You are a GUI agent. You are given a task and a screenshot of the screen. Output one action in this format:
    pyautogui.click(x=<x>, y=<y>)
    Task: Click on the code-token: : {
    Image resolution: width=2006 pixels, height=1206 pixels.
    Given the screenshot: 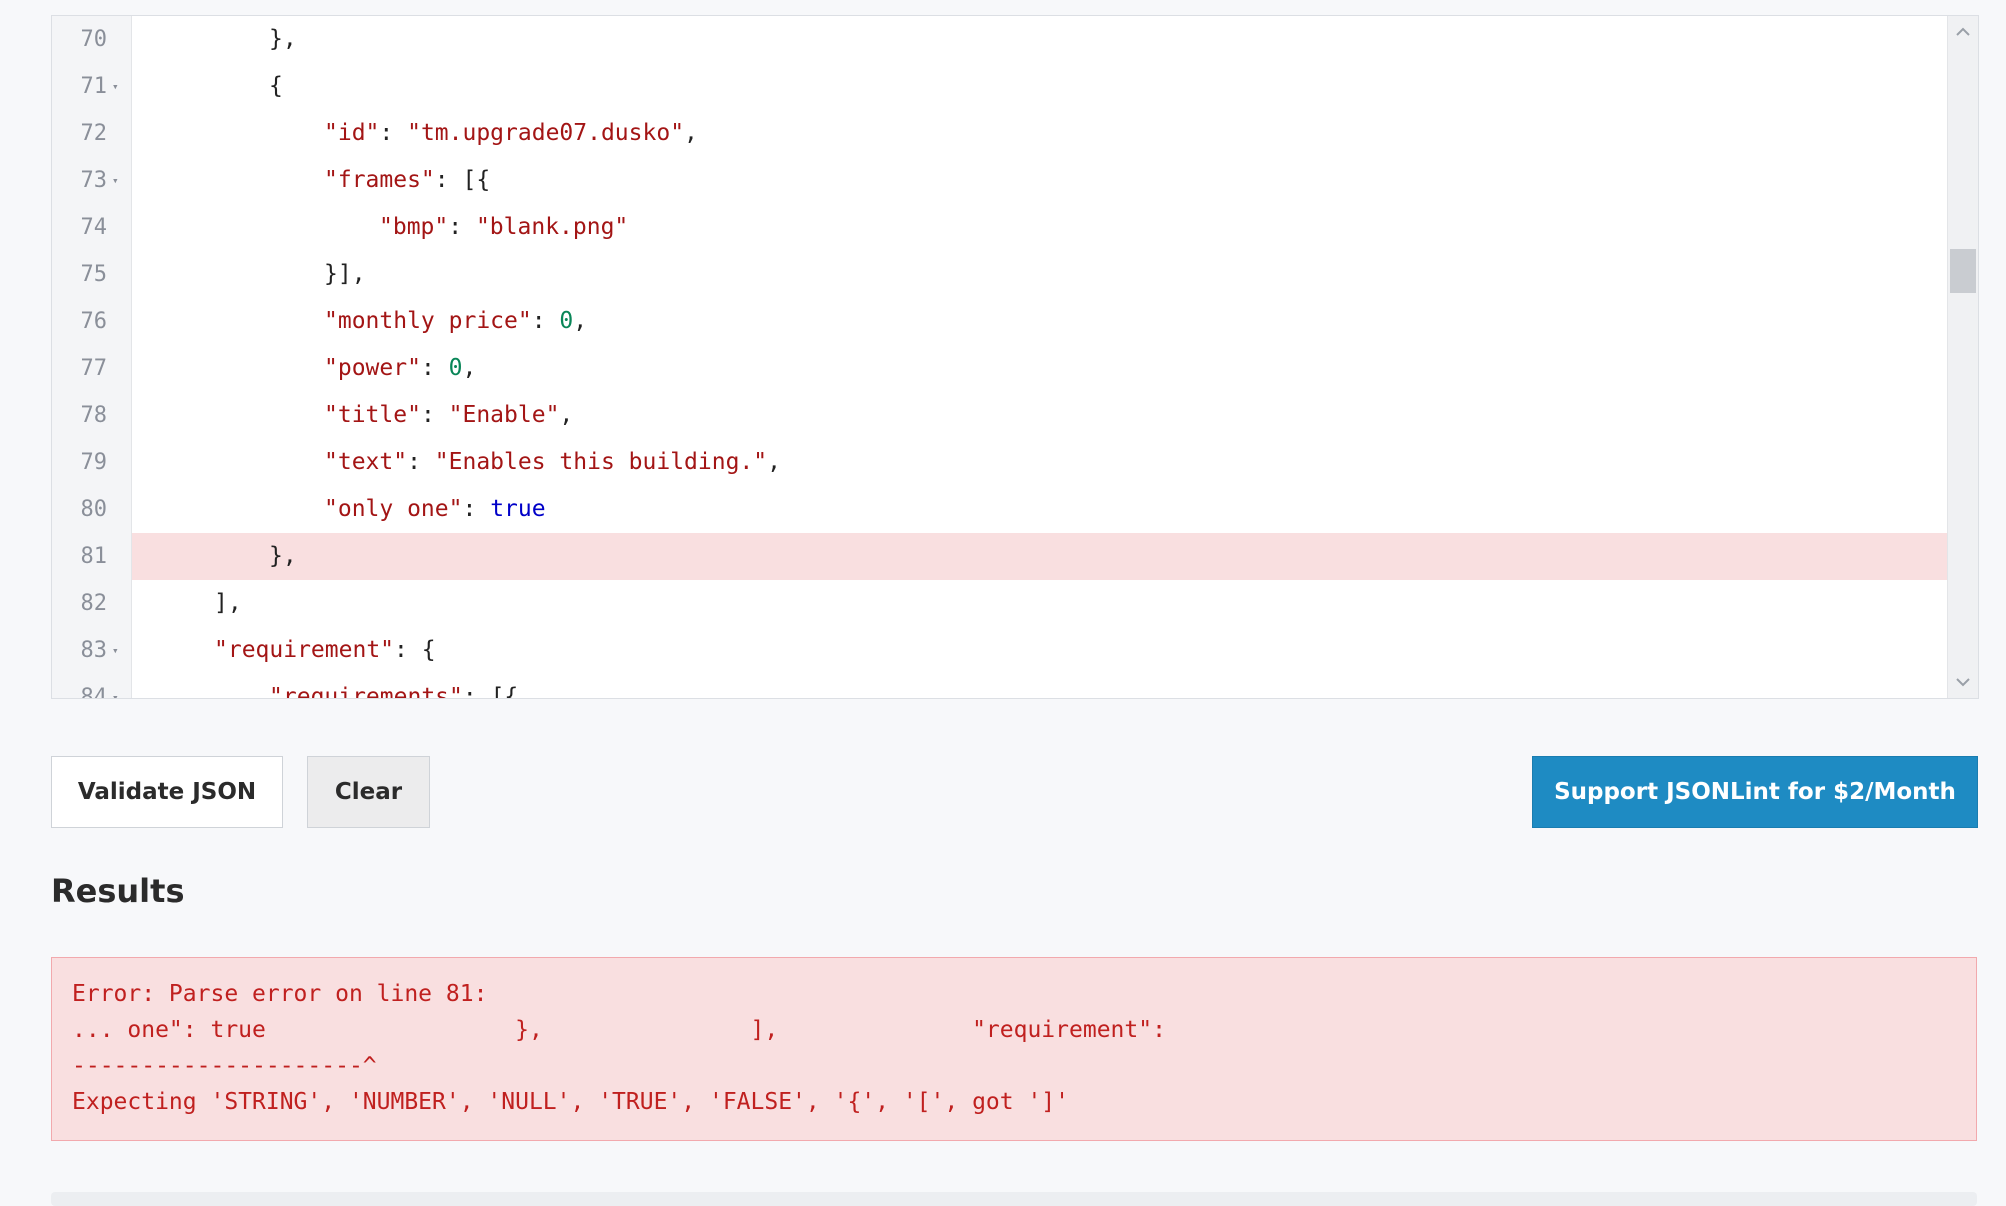 What is the action you would take?
    pyautogui.click(x=415, y=650)
    